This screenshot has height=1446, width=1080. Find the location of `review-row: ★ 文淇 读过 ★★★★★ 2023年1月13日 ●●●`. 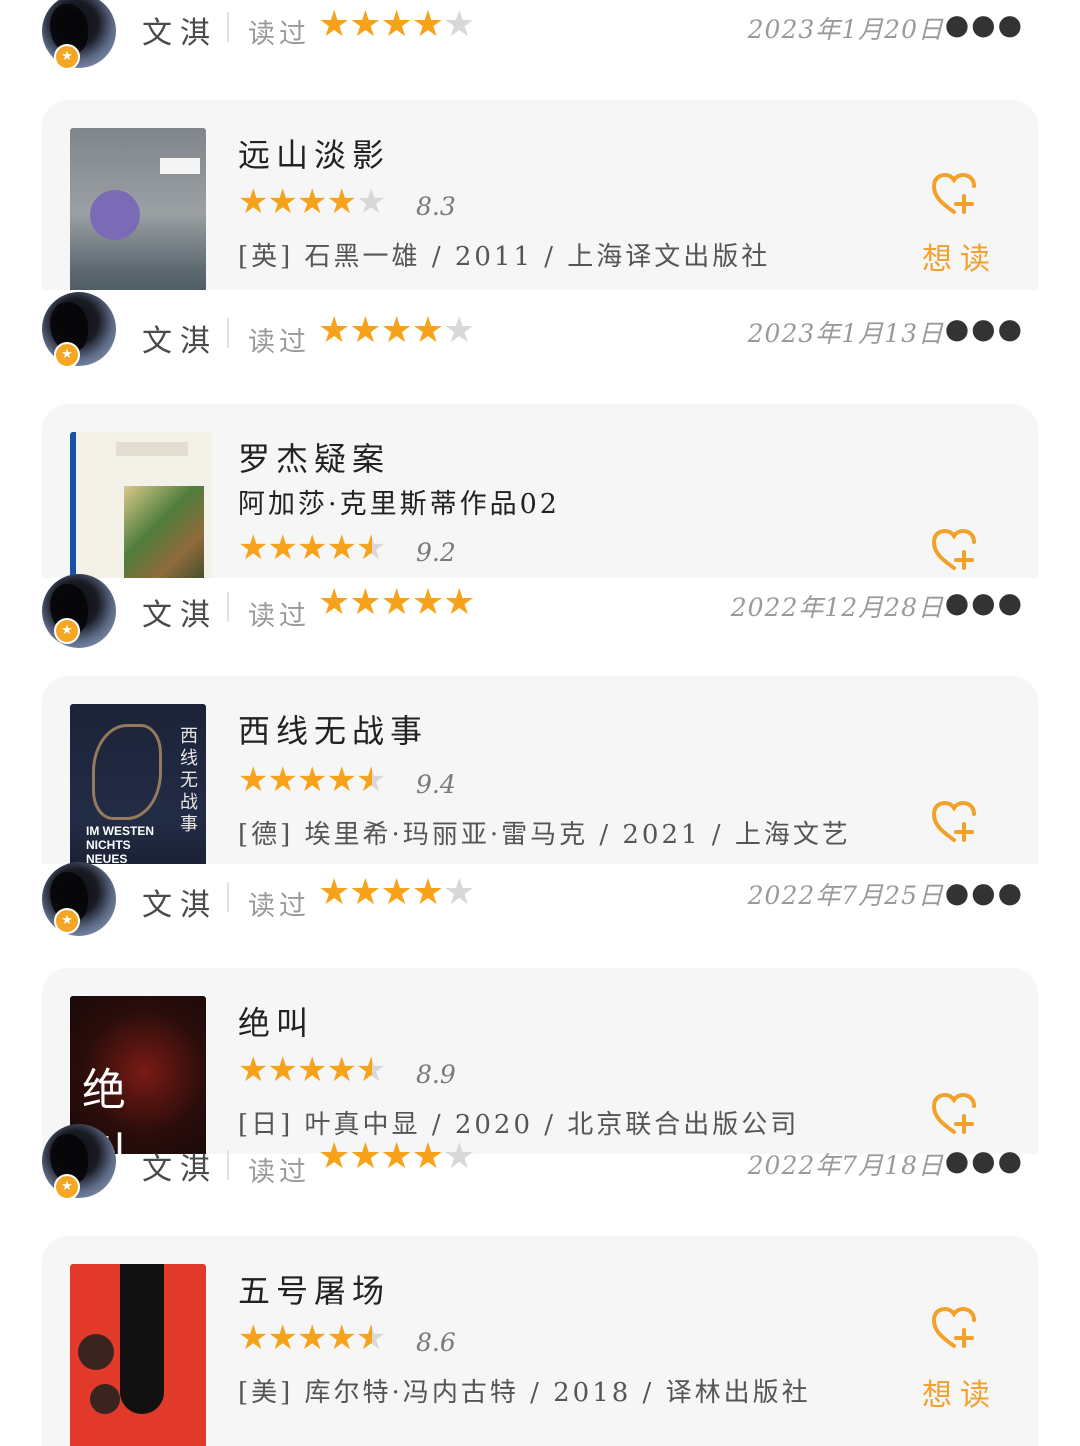

review-row: ★ 文淇 读过 ★★★★★ 2023年1月13日 ●●● is located at coordinates (540, 330).